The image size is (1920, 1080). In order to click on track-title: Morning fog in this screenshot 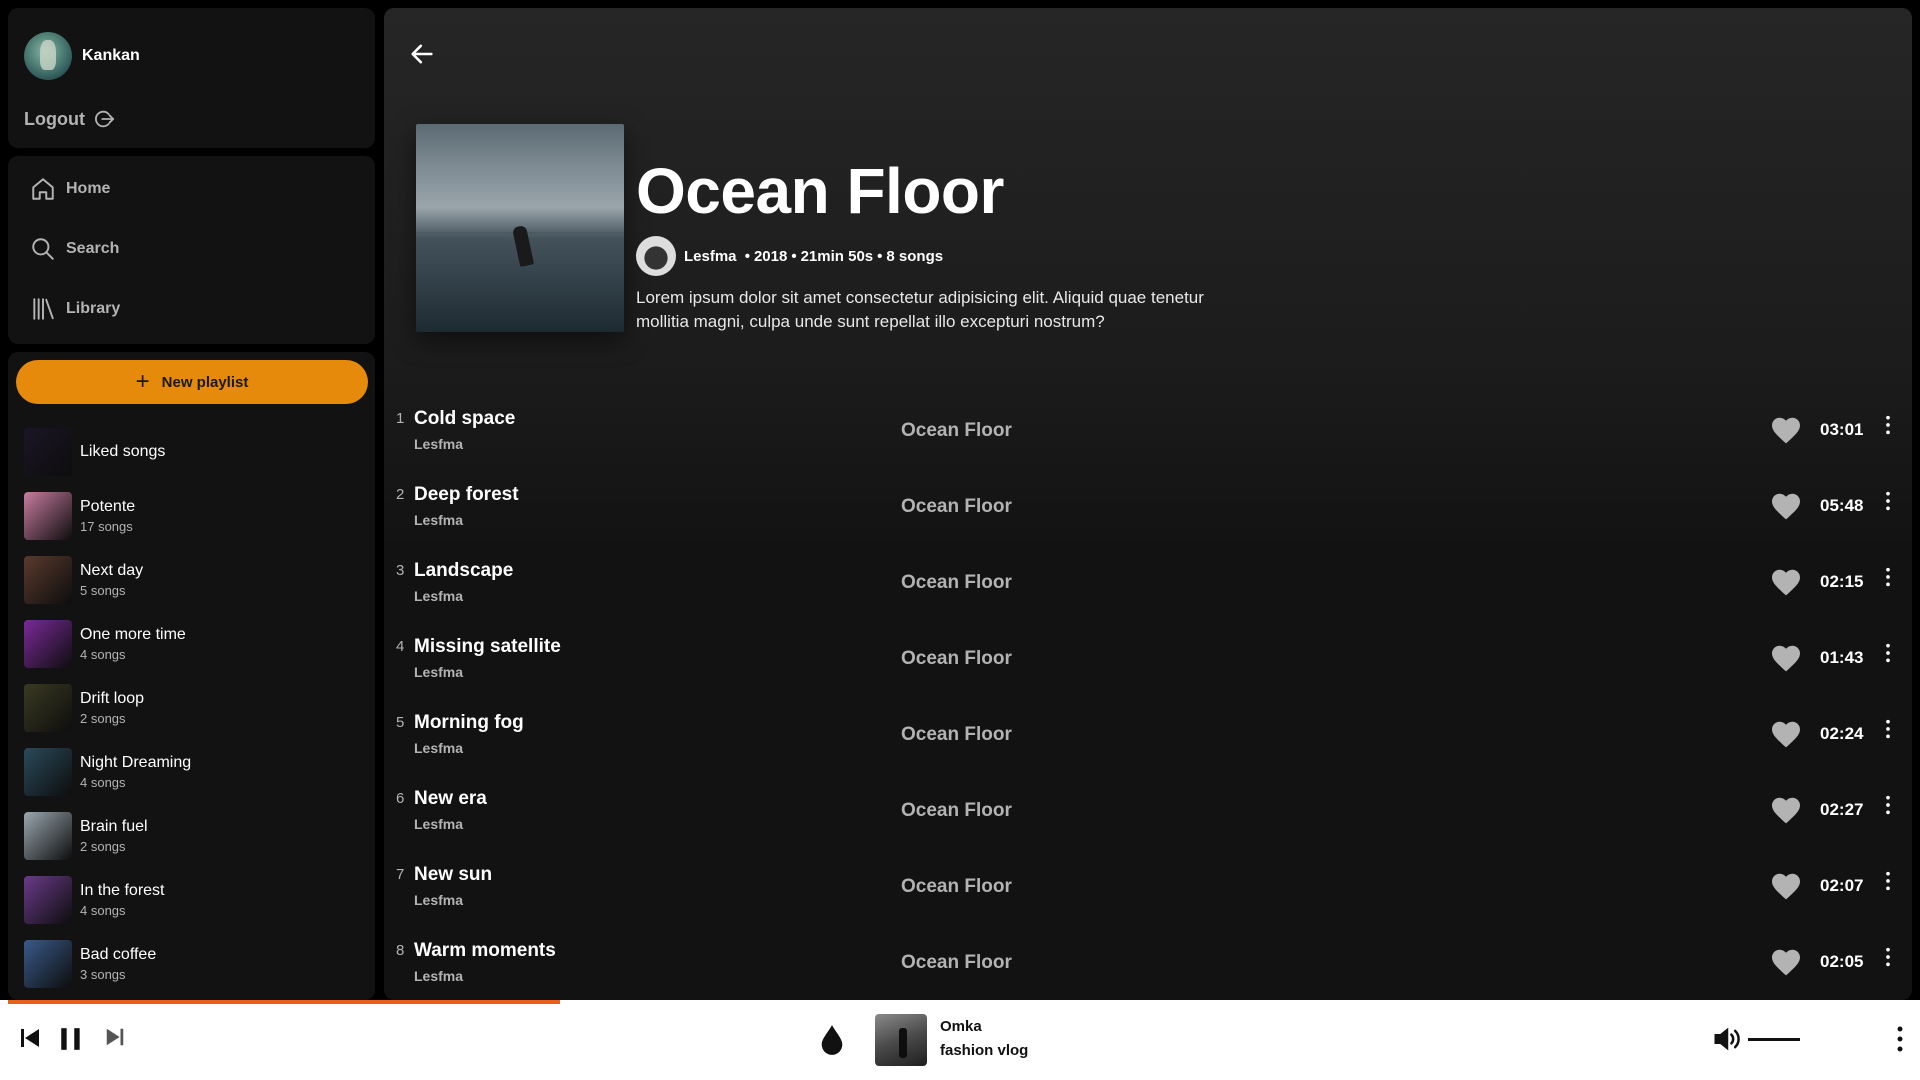, I will do `click(469, 723)`.